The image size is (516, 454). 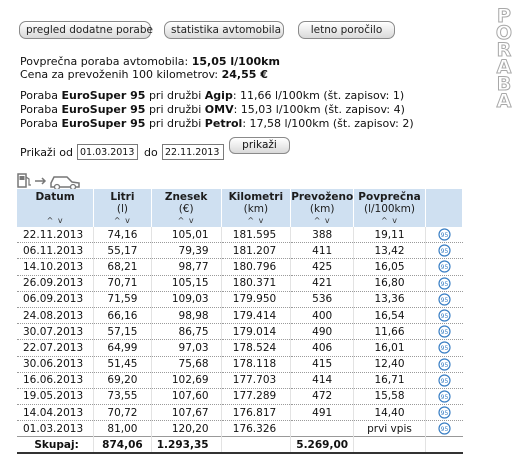 I want to click on row-average: prvi vpis, so click(x=389, y=429).